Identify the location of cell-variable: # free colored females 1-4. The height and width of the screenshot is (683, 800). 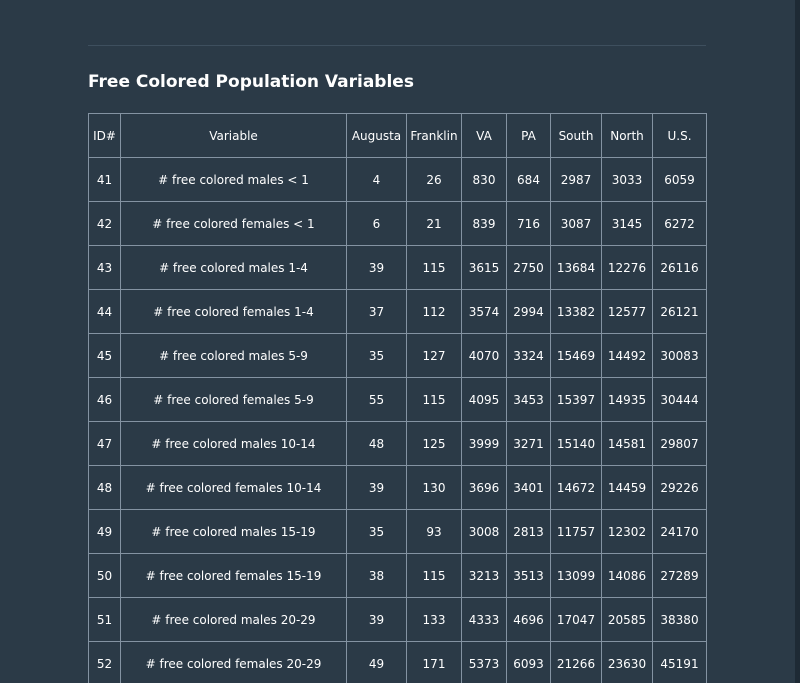
(233, 311).